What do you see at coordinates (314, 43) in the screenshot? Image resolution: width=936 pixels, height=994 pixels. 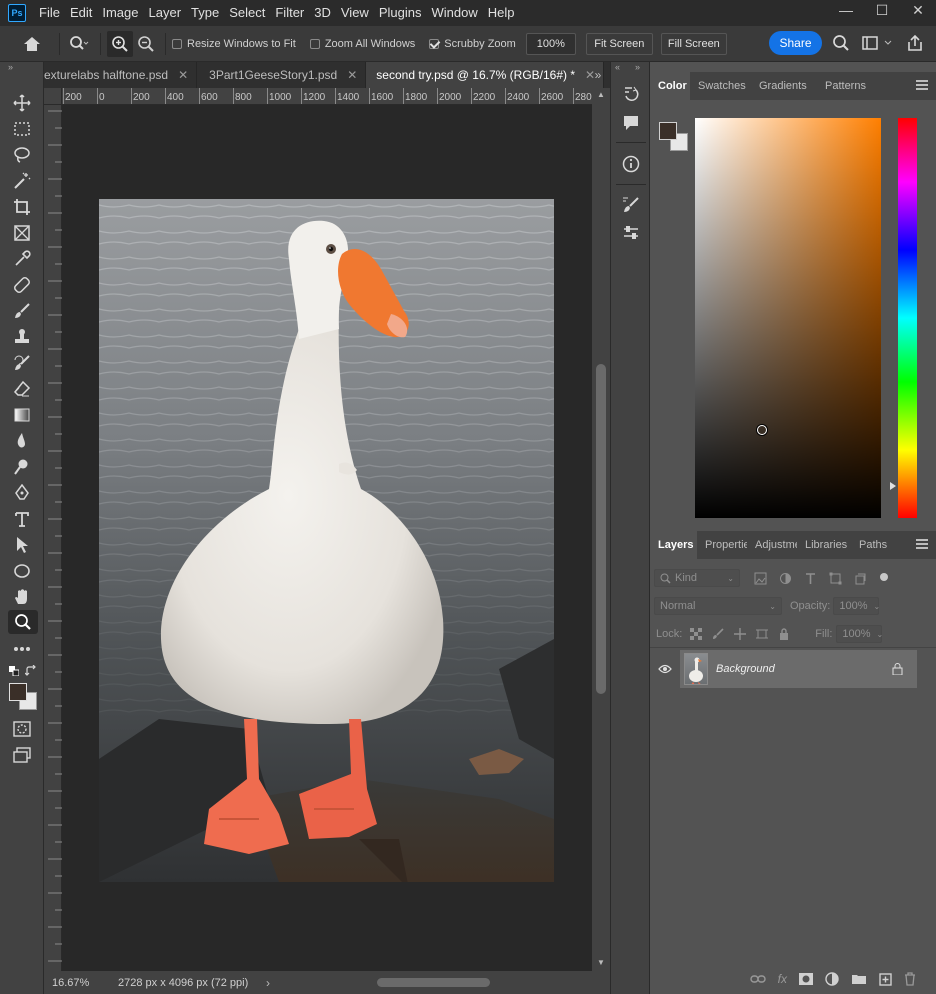 I see `zoom-all-check-icon` at bounding box center [314, 43].